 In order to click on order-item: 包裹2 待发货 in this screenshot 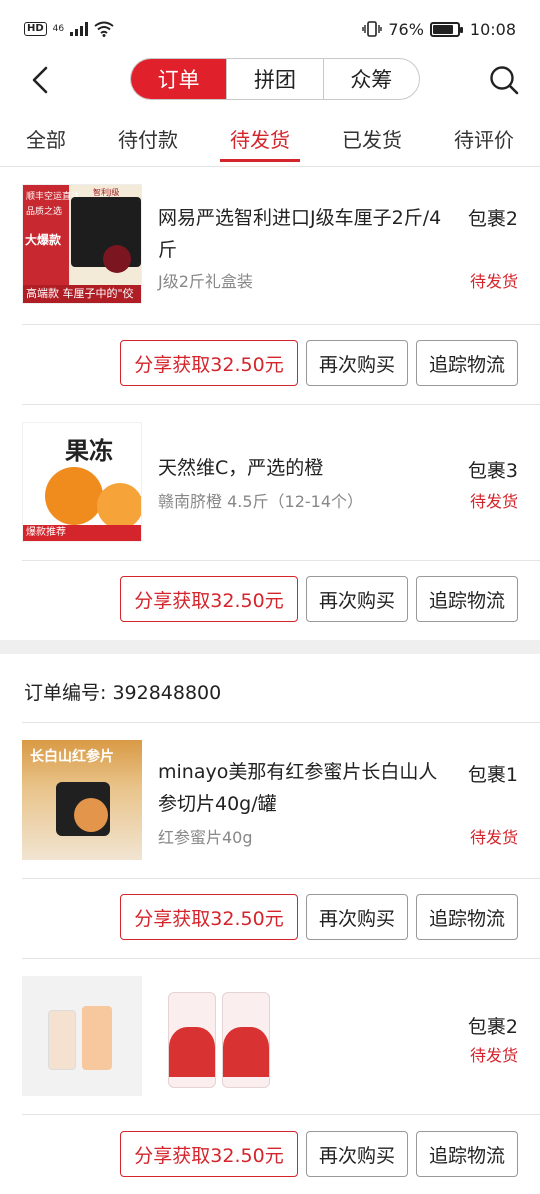, I will do `click(271, 1036)`.